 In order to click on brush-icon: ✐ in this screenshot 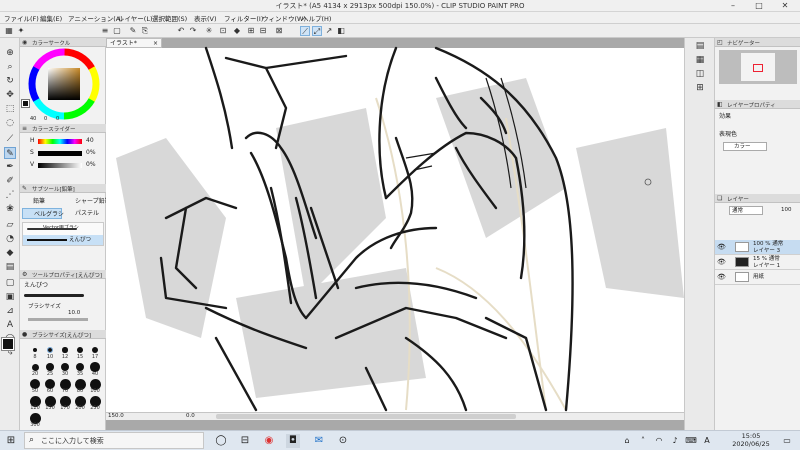, I will do `click(10, 181)`.